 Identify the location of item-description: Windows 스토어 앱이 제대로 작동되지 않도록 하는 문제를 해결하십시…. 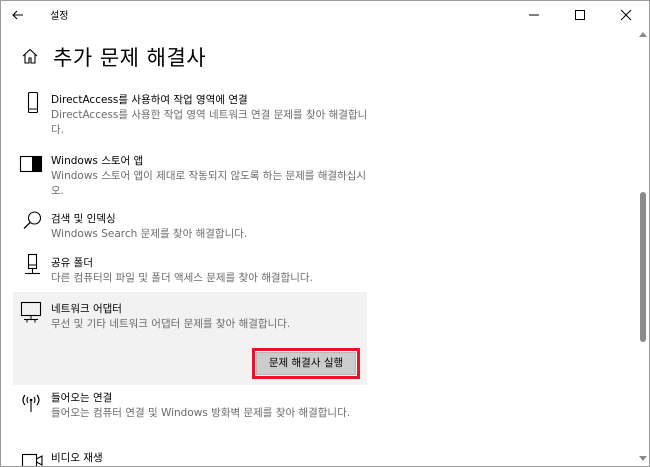
(209, 183).